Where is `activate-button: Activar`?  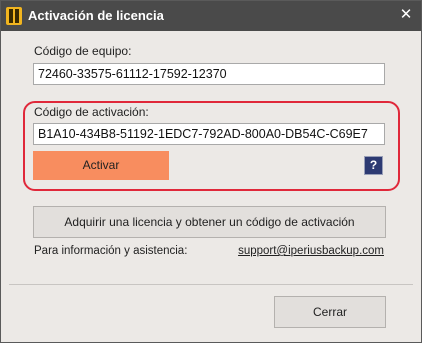
activate-button: Activar is located at coordinates (101, 165).